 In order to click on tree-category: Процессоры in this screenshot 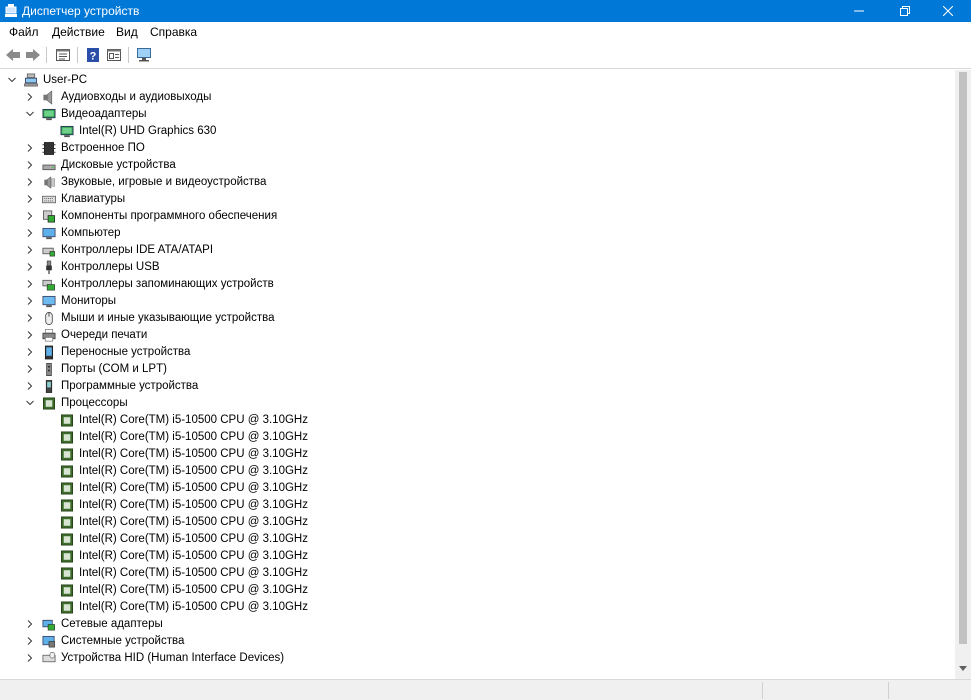, I will do `click(477, 403)`.